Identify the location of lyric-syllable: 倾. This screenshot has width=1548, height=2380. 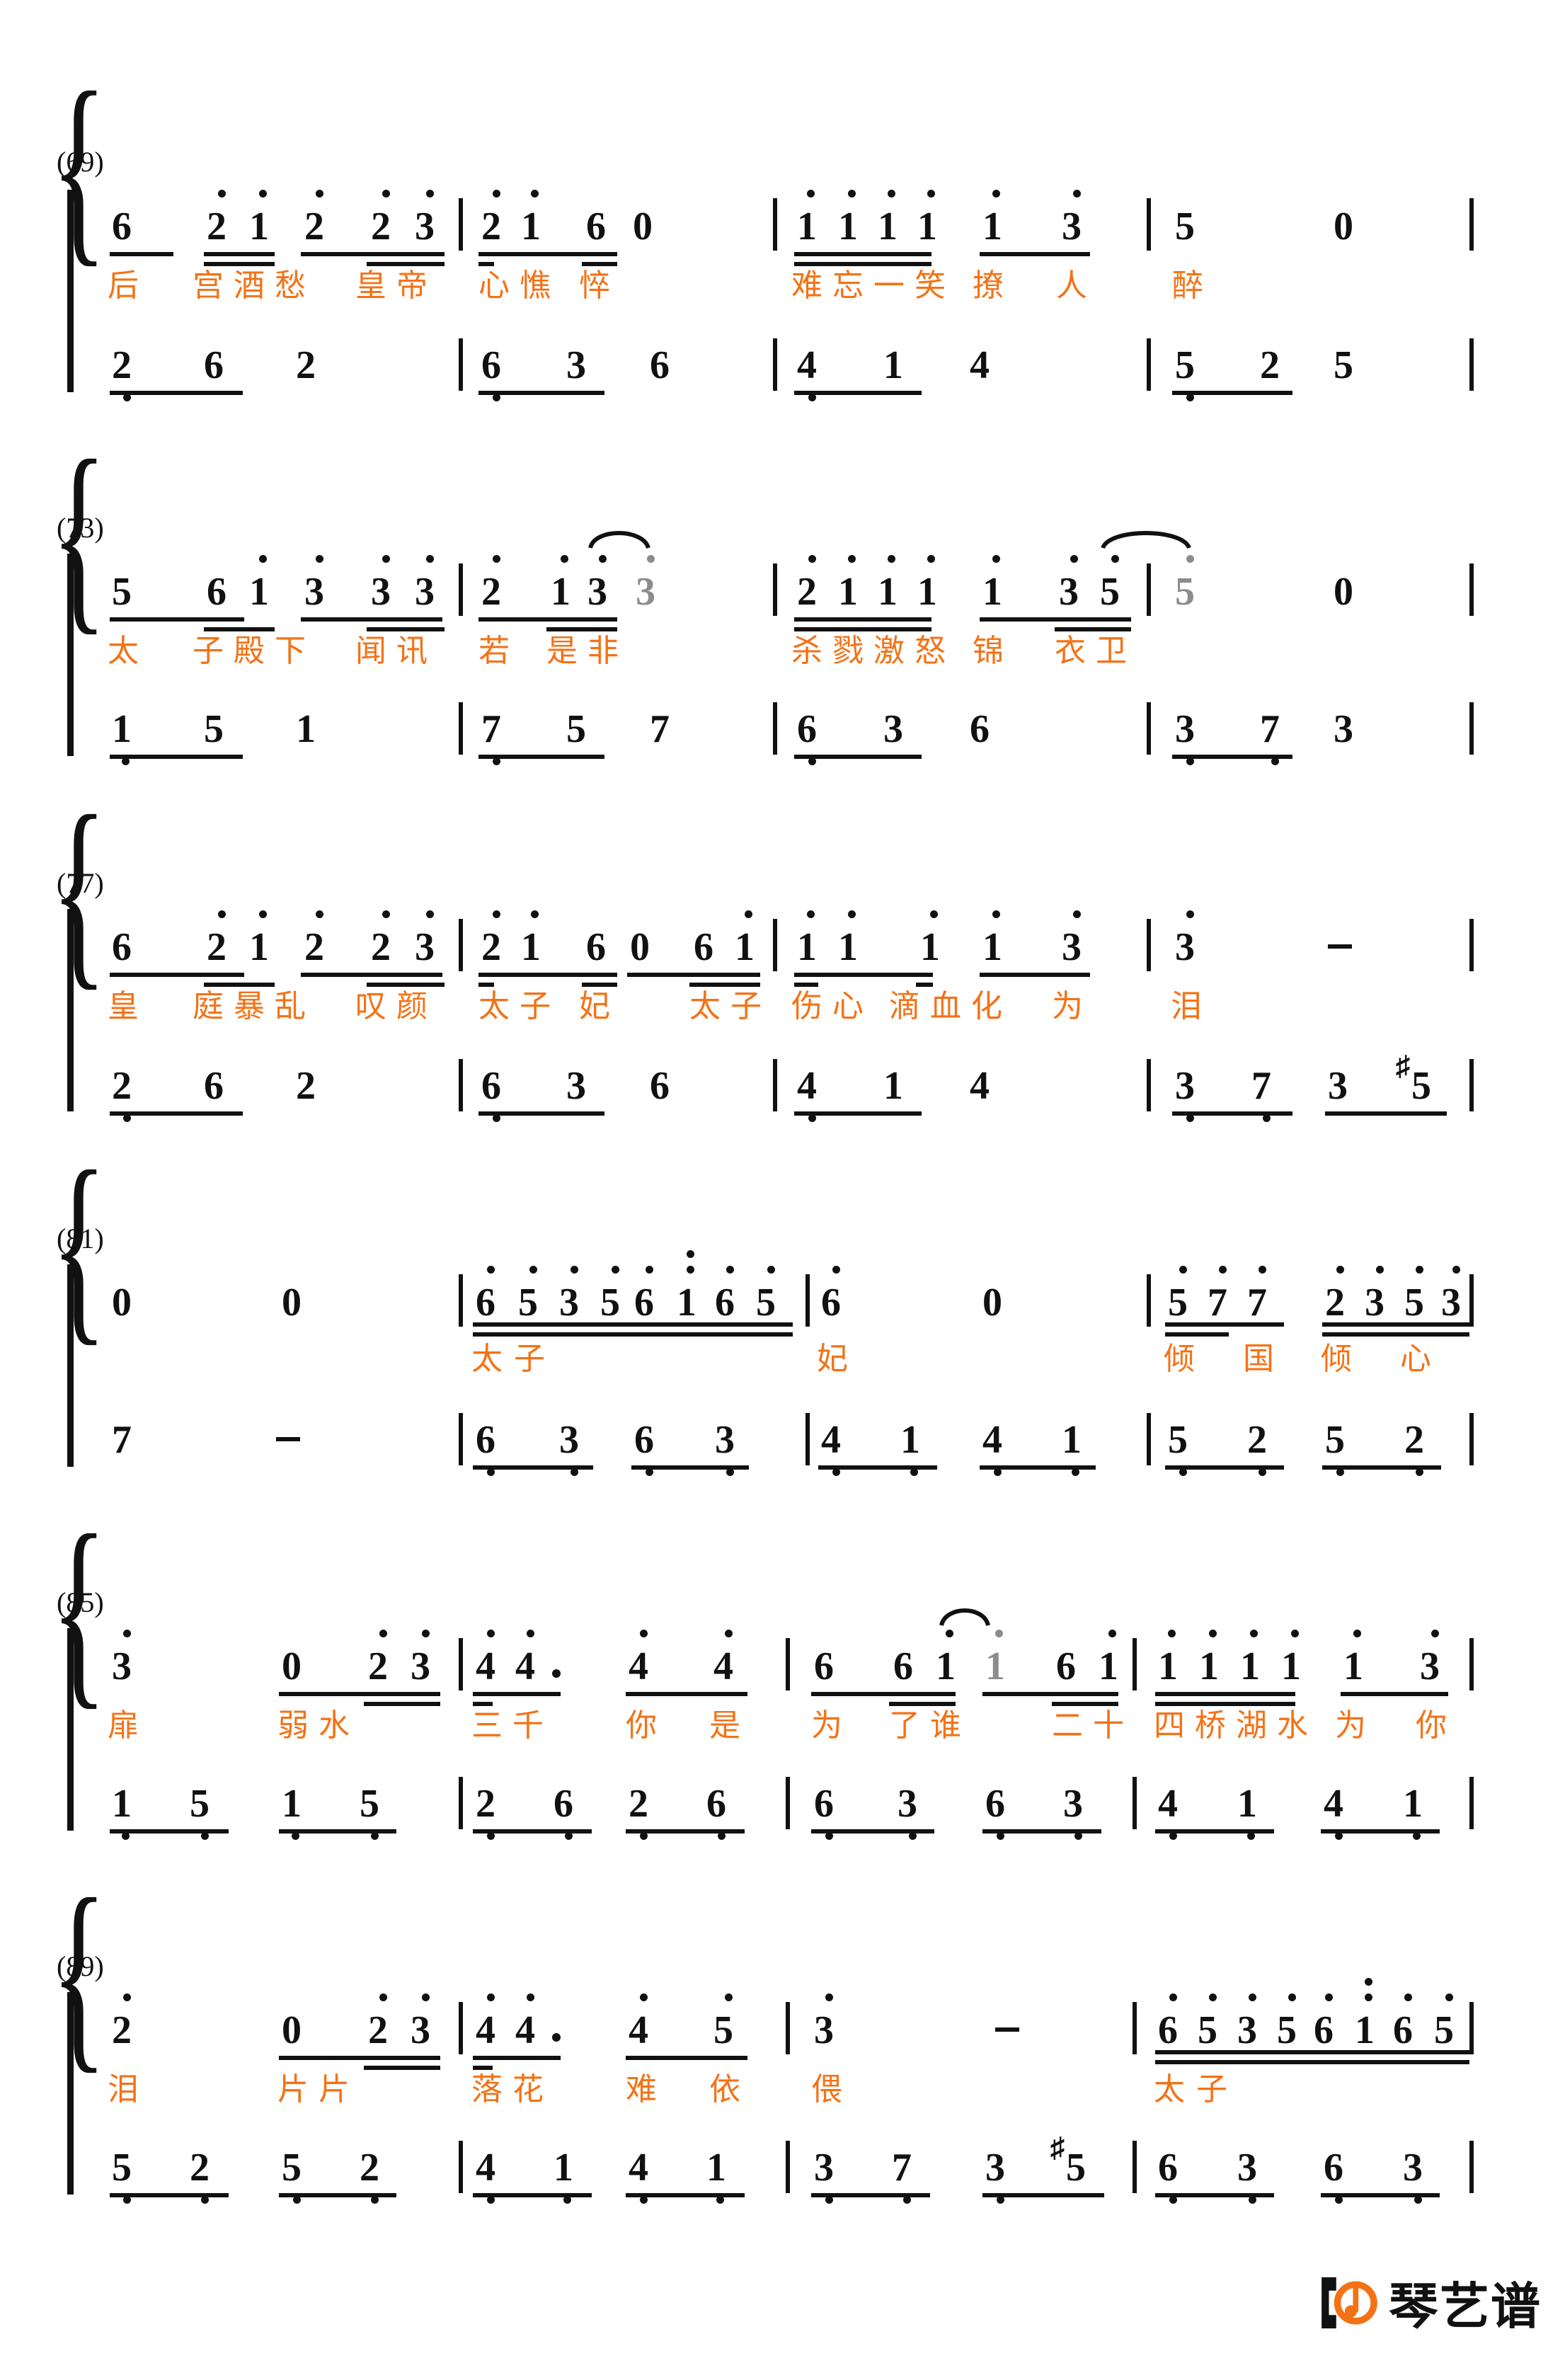
(1336, 1359).